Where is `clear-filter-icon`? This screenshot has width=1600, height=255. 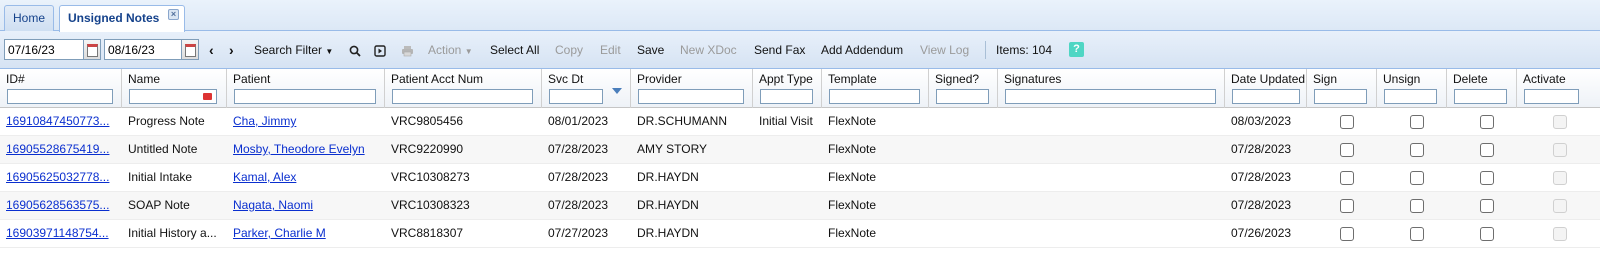
clear-filter-icon is located at coordinates (207, 96).